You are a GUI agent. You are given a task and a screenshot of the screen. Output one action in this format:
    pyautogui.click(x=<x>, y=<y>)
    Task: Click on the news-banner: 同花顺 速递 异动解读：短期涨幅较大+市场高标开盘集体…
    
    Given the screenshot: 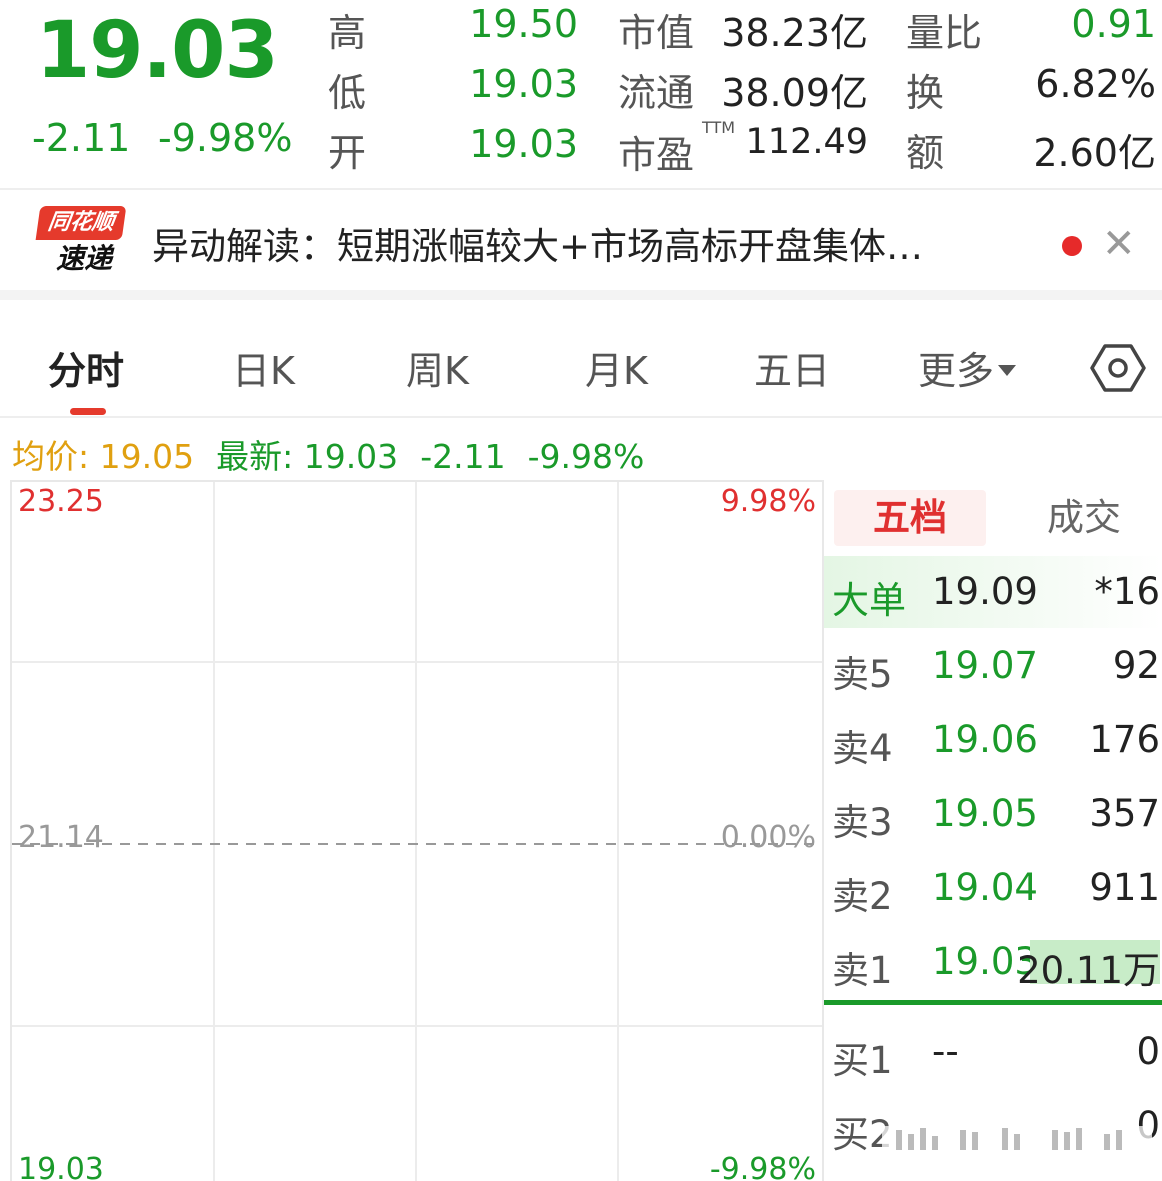 What is the action you would take?
    pyautogui.click(x=581, y=246)
    